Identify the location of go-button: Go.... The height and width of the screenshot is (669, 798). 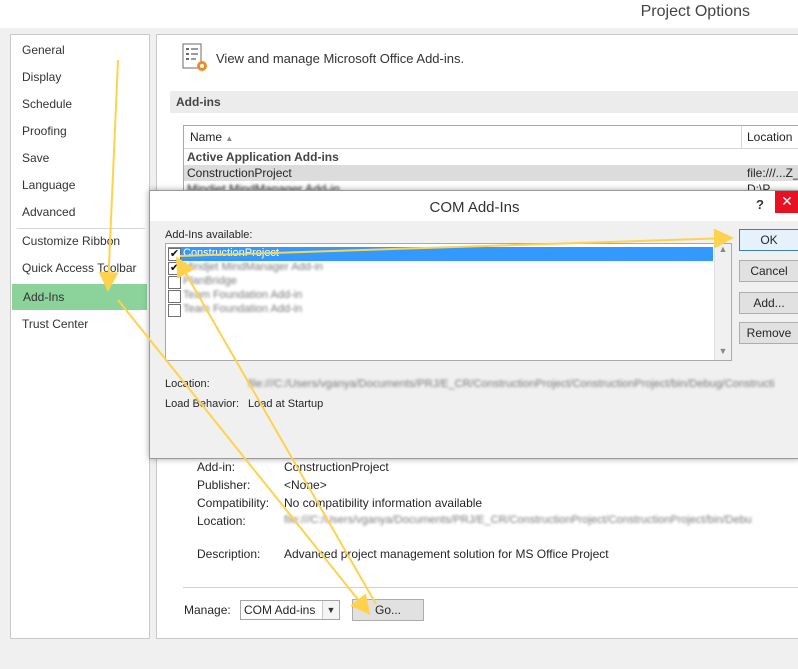
(388, 610).